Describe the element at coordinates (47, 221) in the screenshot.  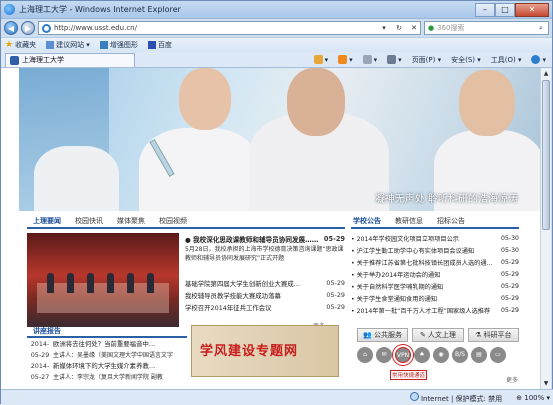
I see `tab-top-news: 上理要闻` at that location.